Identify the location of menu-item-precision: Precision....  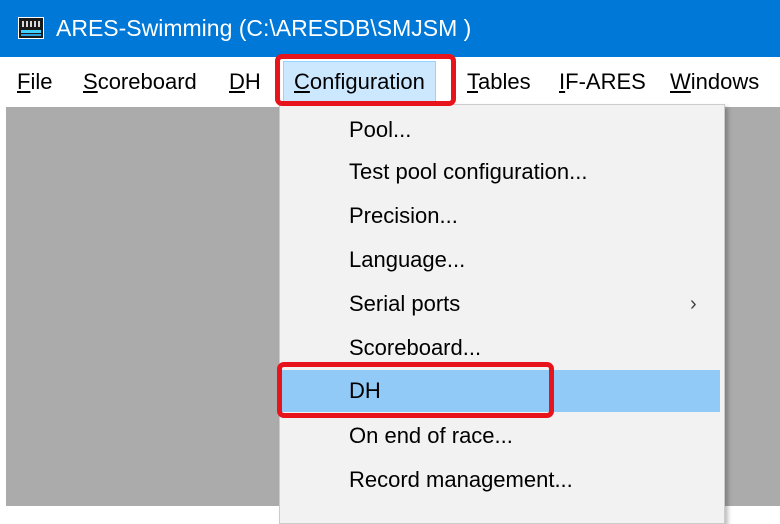
(500, 216).